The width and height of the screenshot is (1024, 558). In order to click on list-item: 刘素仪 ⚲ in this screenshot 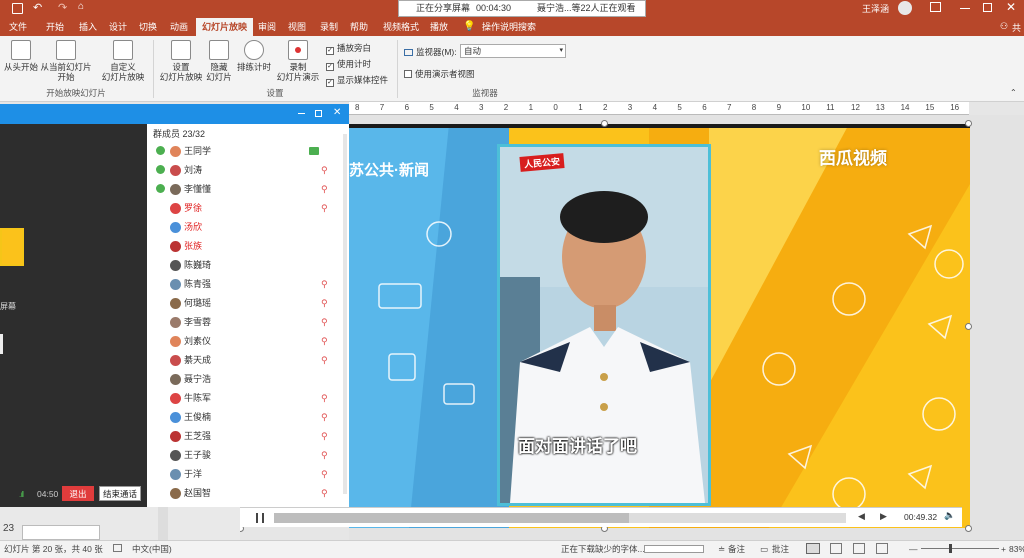, I will do `click(248, 341)`.